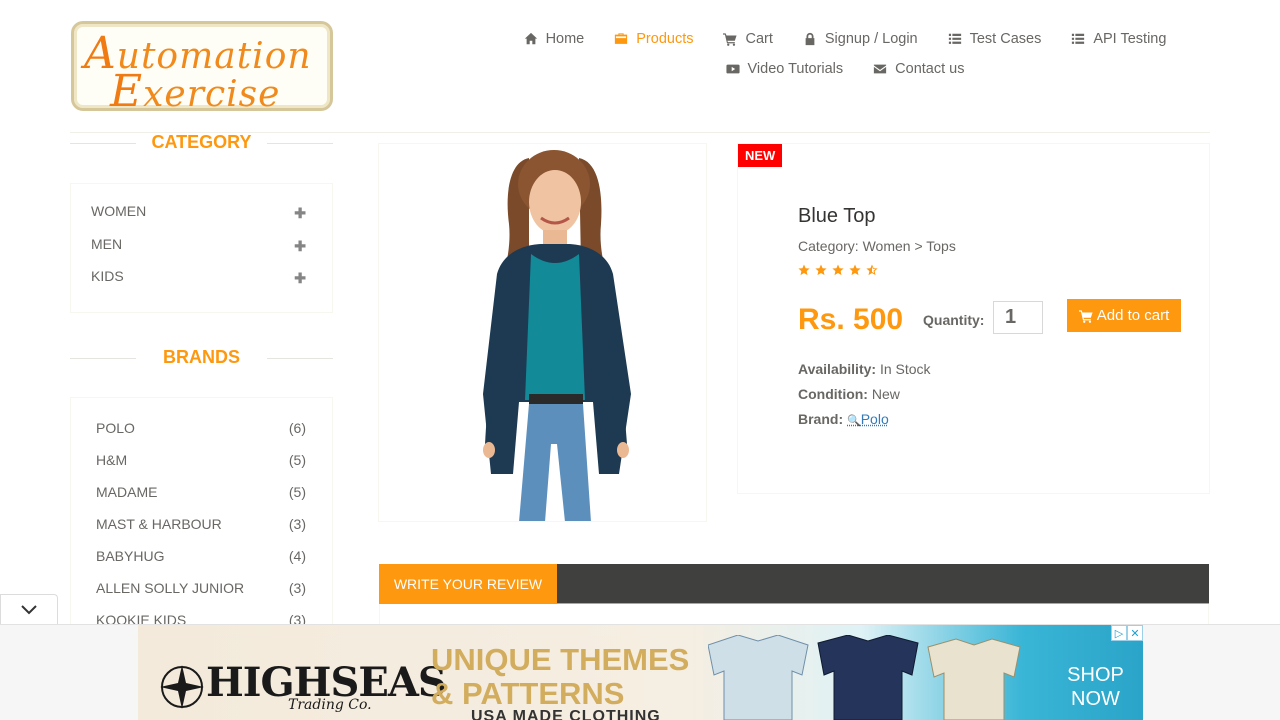 The height and width of the screenshot is (720, 1280). What do you see at coordinates (880, 69) in the screenshot?
I see `envelope-icon` at bounding box center [880, 69].